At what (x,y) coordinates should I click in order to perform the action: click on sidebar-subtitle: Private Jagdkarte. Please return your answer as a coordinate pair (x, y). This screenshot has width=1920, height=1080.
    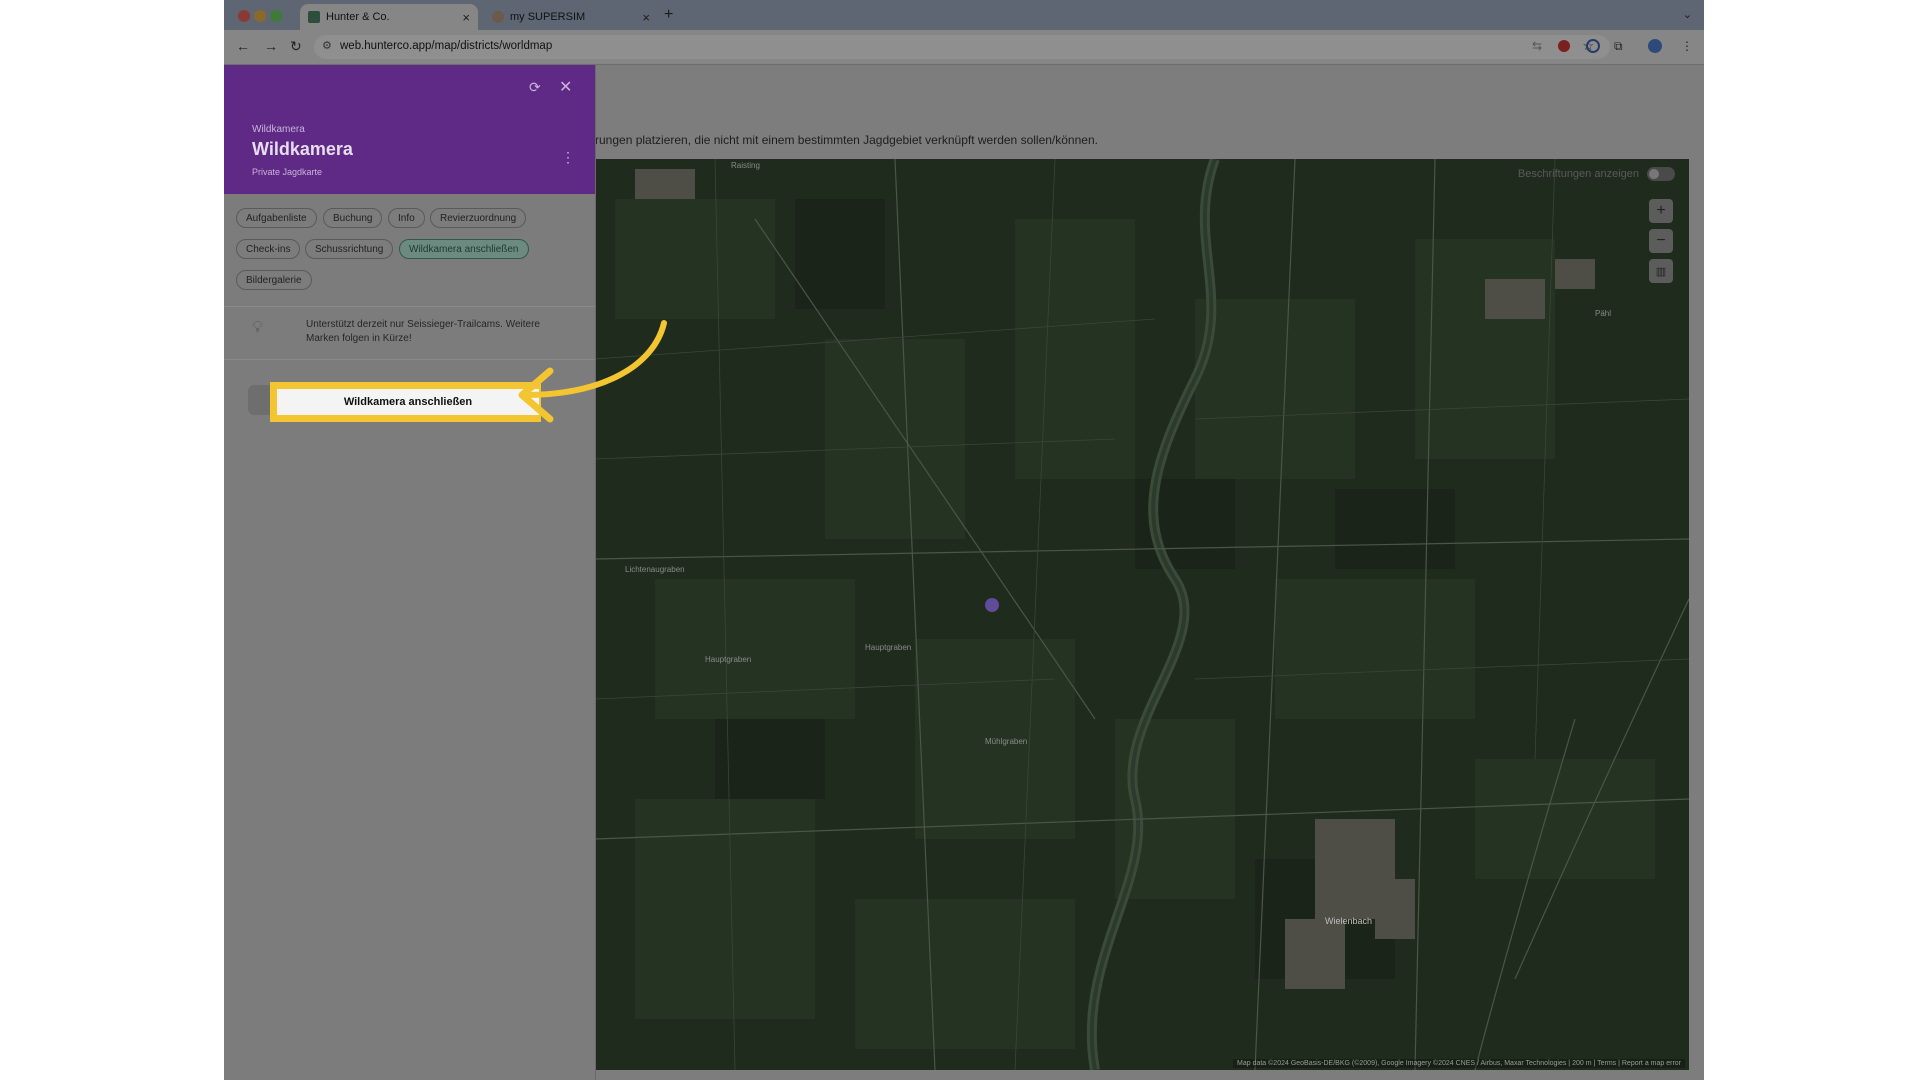
    Looking at the image, I should click on (287, 172).